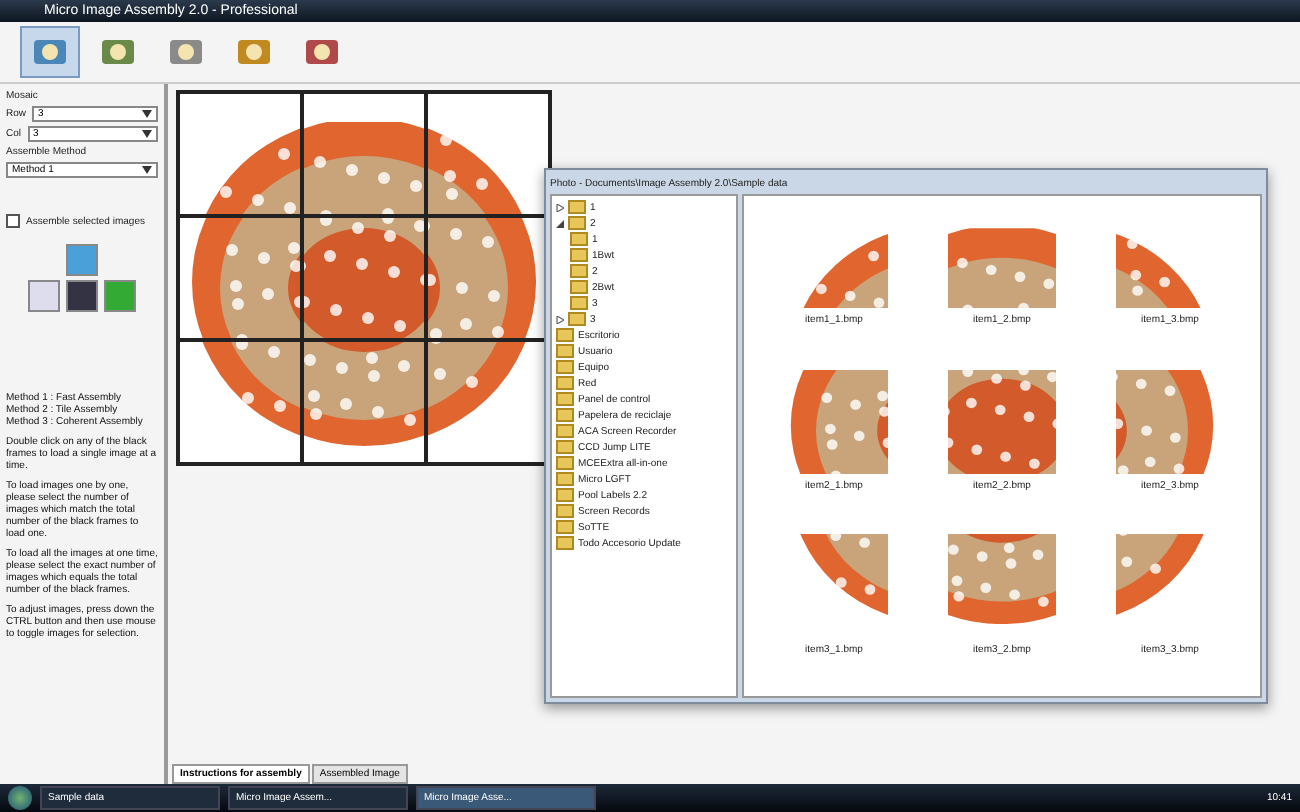 The image size is (1300, 812). What do you see at coordinates (82, 296) in the screenshot?
I see `save-button` at bounding box center [82, 296].